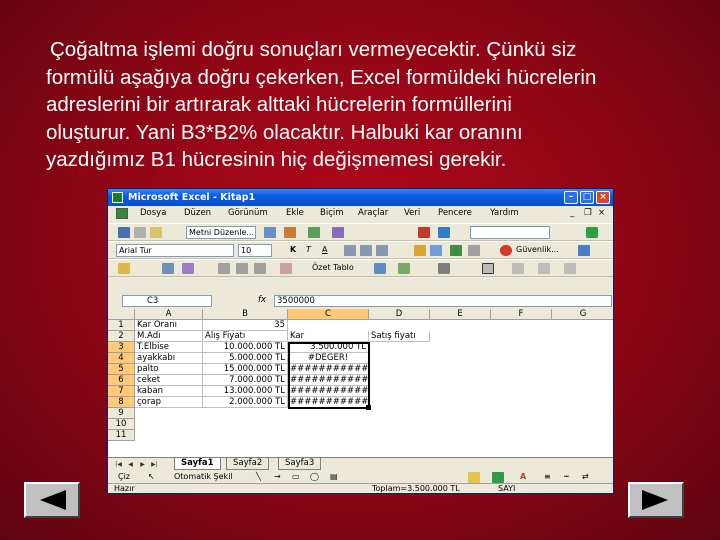 The height and width of the screenshot is (540, 720). What do you see at coordinates (504, 213) in the screenshot?
I see `menu-yardim: Yardım` at bounding box center [504, 213].